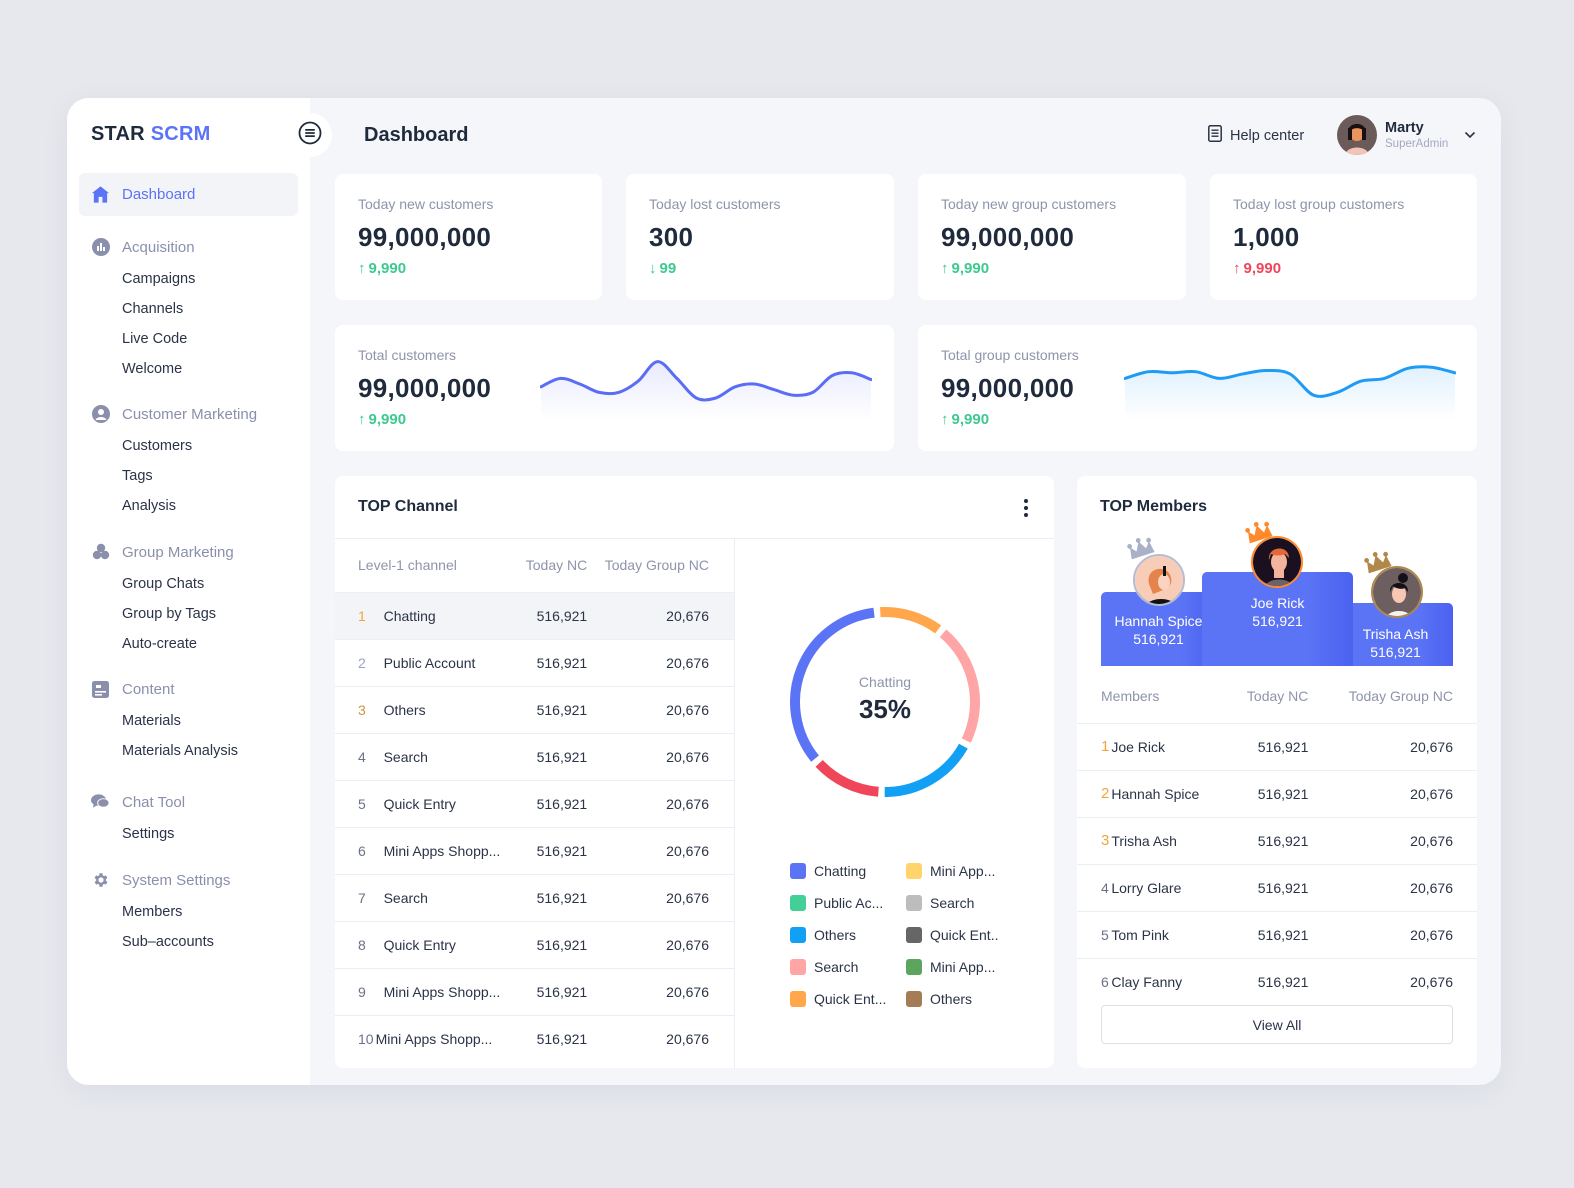  Describe the element at coordinates (1319, 204) in the screenshot. I see `stat-label: Today lost group customers` at that location.